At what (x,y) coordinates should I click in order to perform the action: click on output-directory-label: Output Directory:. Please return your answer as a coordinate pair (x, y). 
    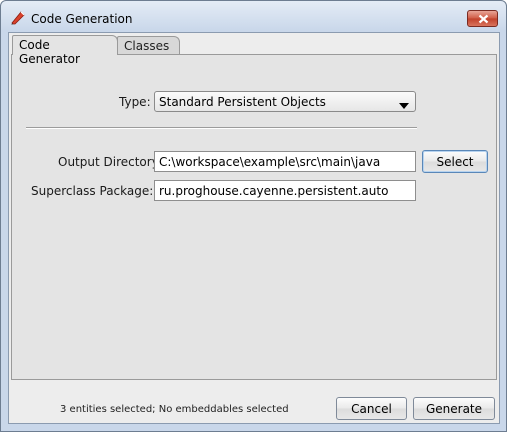
    Looking at the image, I should click on (110, 162).